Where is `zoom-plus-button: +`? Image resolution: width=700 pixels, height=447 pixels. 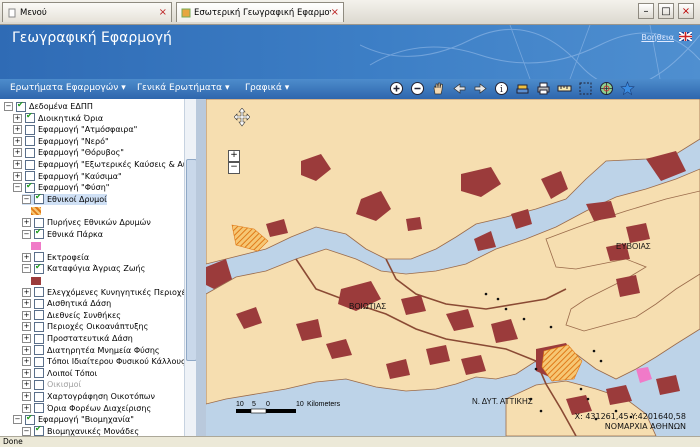 zoom-plus-button: + is located at coordinates (234, 156).